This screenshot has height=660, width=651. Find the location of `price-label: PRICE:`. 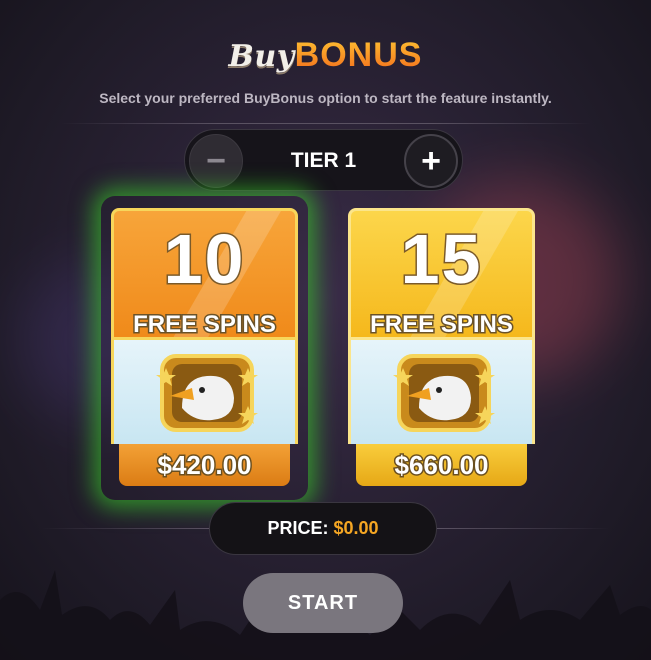

price-label: PRICE: is located at coordinates (298, 528).